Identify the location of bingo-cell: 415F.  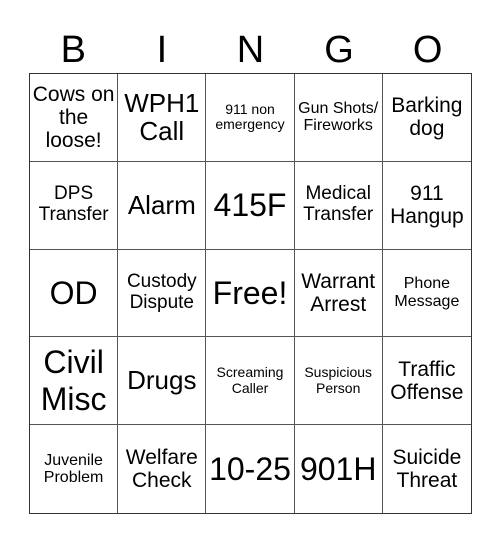
(250, 205).